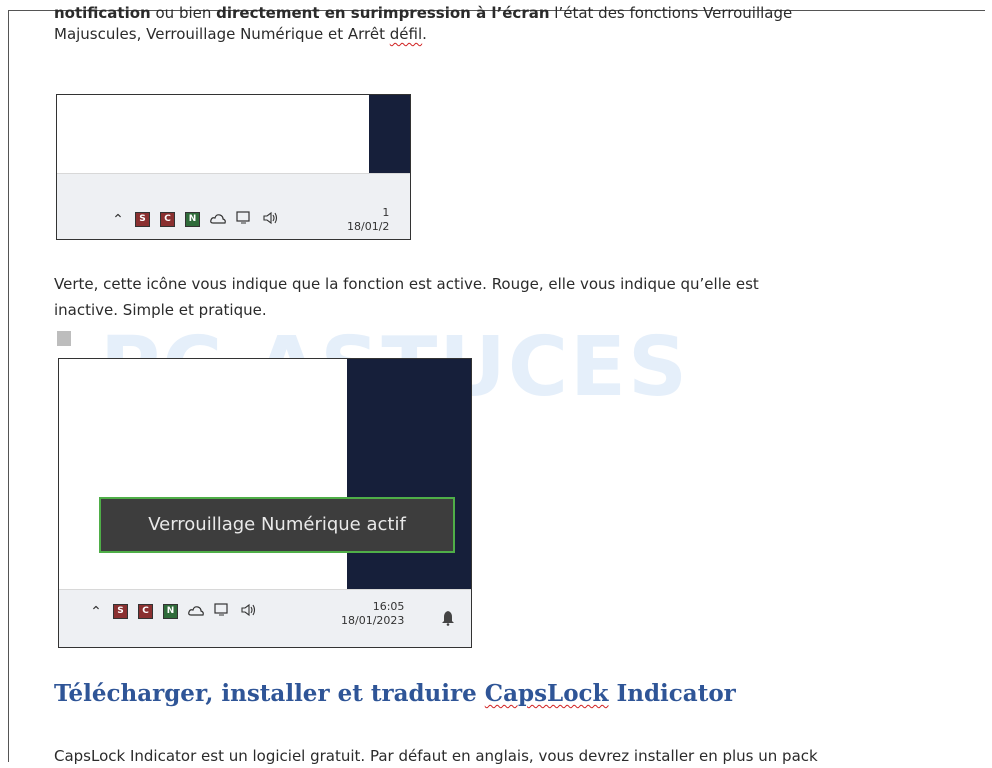 The image size is (992, 768). What do you see at coordinates (388, 606) in the screenshot?
I see `clock-time: 16:05` at bounding box center [388, 606].